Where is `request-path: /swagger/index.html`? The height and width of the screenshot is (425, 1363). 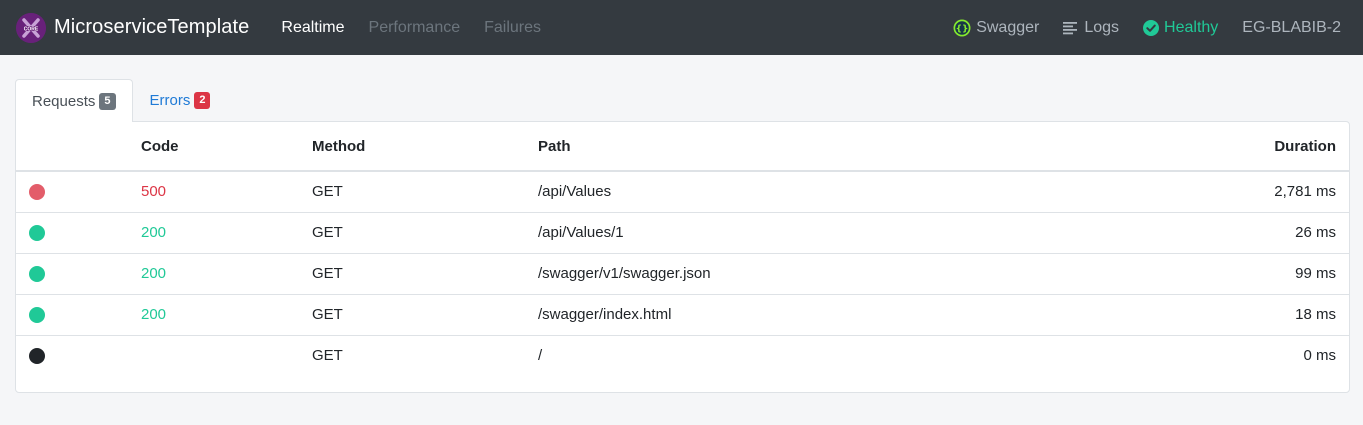
request-path: /swagger/index.html is located at coordinates (821, 315).